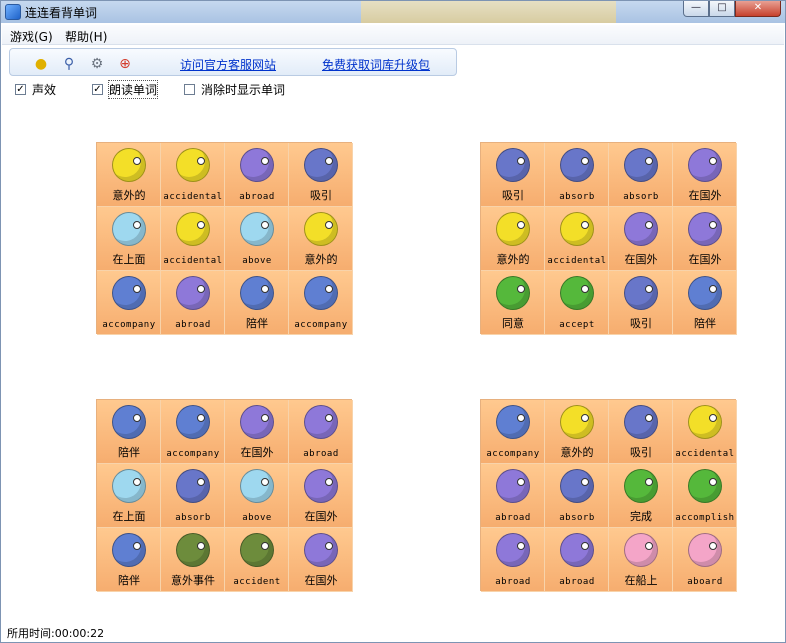 The height and width of the screenshot is (643, 786). Describe the element at coordinates (257, 560) in the screenshot. I see `word-tile: accident` at that location.